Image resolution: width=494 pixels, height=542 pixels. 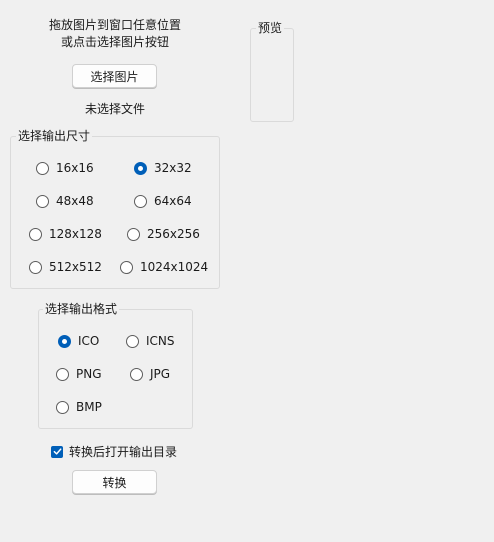 What do you see at coordinates (114, 76) in the screenshot?
I see `select-image-button: 选择图片` at bounding box center [114, 76].